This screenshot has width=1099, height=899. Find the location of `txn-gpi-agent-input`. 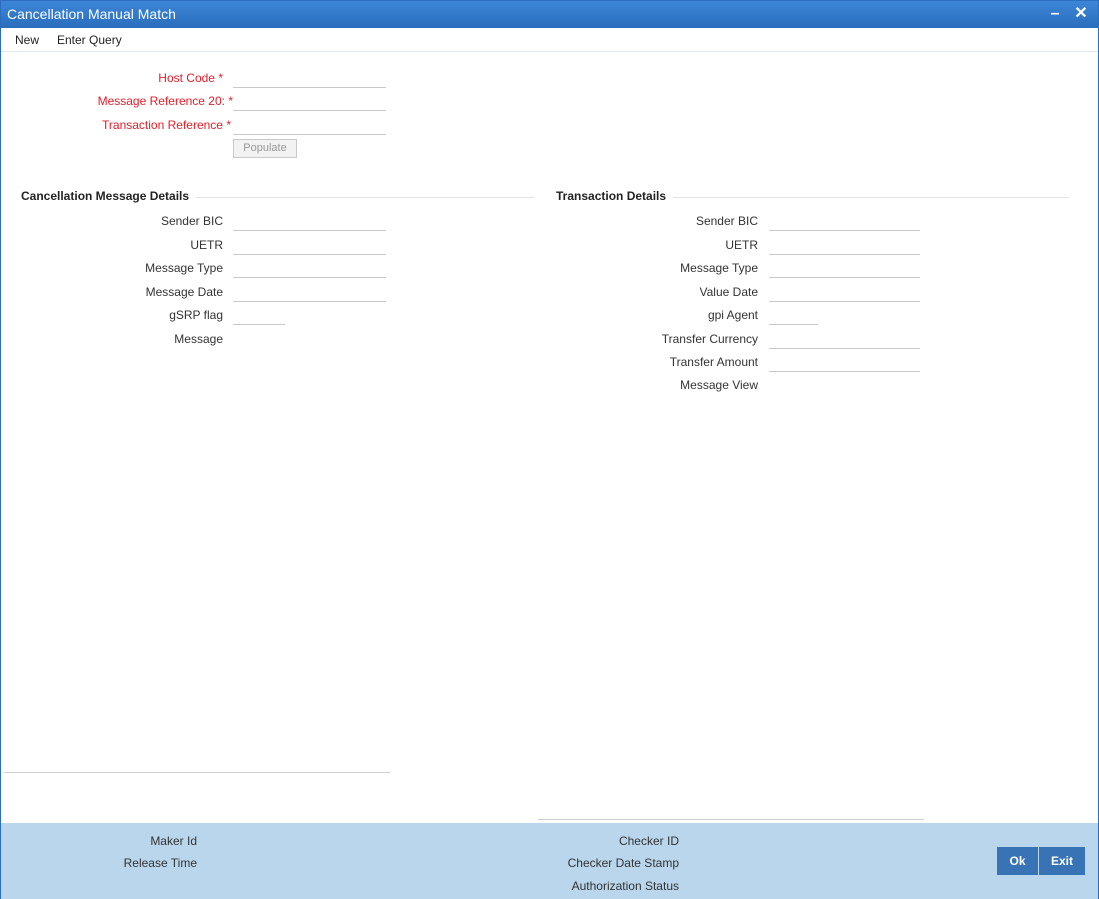

txn-gpi-agent-input is located at coordinates (793, 316).